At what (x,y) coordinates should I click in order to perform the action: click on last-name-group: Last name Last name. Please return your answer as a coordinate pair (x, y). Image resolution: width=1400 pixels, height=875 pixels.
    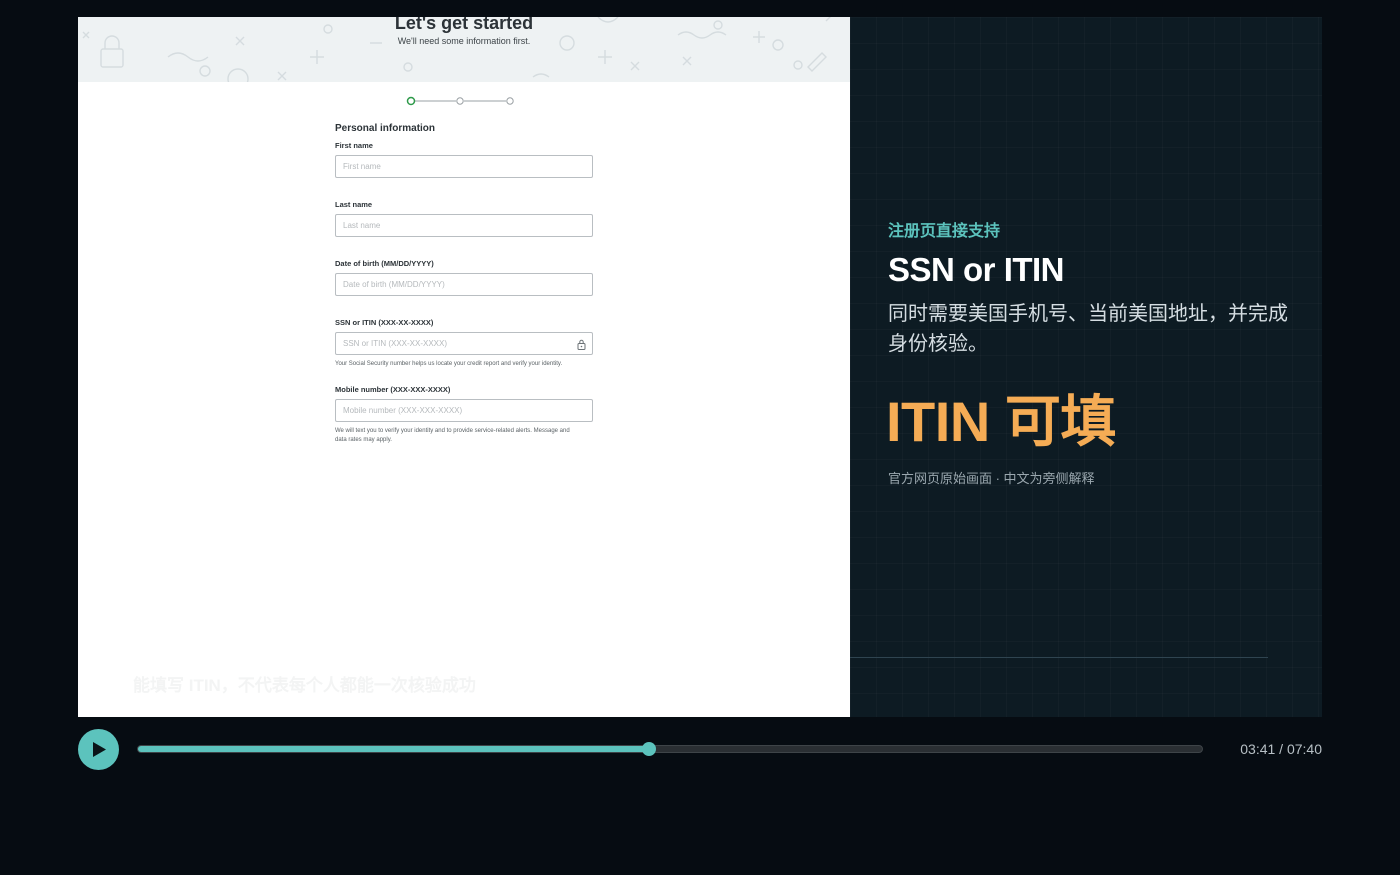
    Looking at the image, I should click on (464, 218).